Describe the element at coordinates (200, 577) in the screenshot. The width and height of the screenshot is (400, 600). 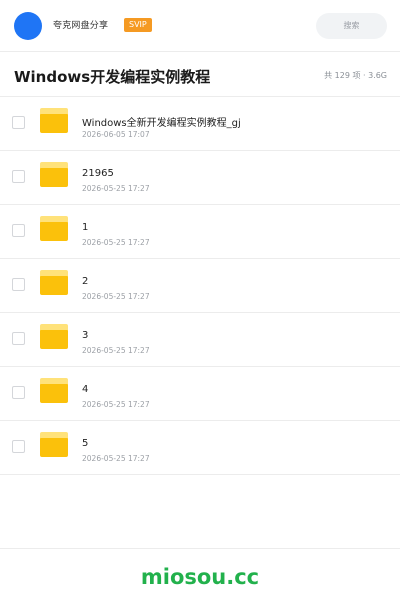
I see `brand-watermark: miosou.cc` at that location.